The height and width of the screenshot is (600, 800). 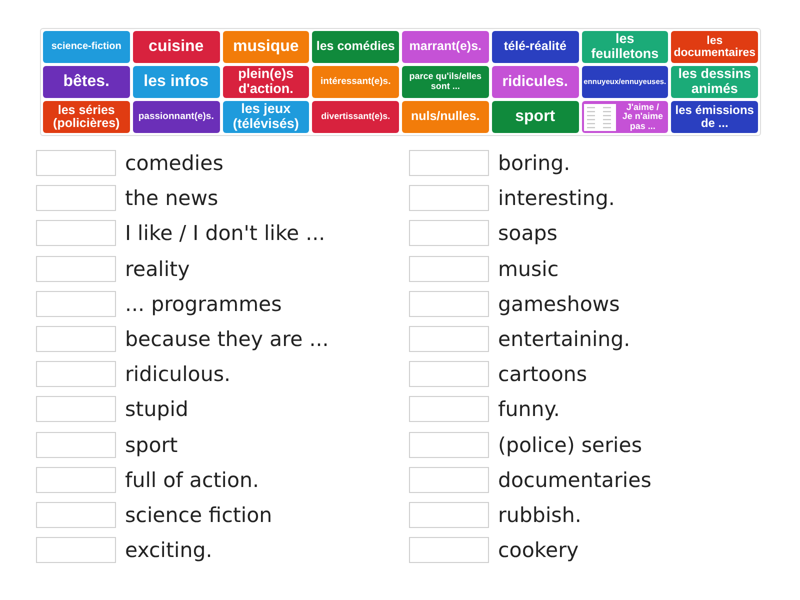 I want to click on match-label: soaps, so click(x=528, y=233).